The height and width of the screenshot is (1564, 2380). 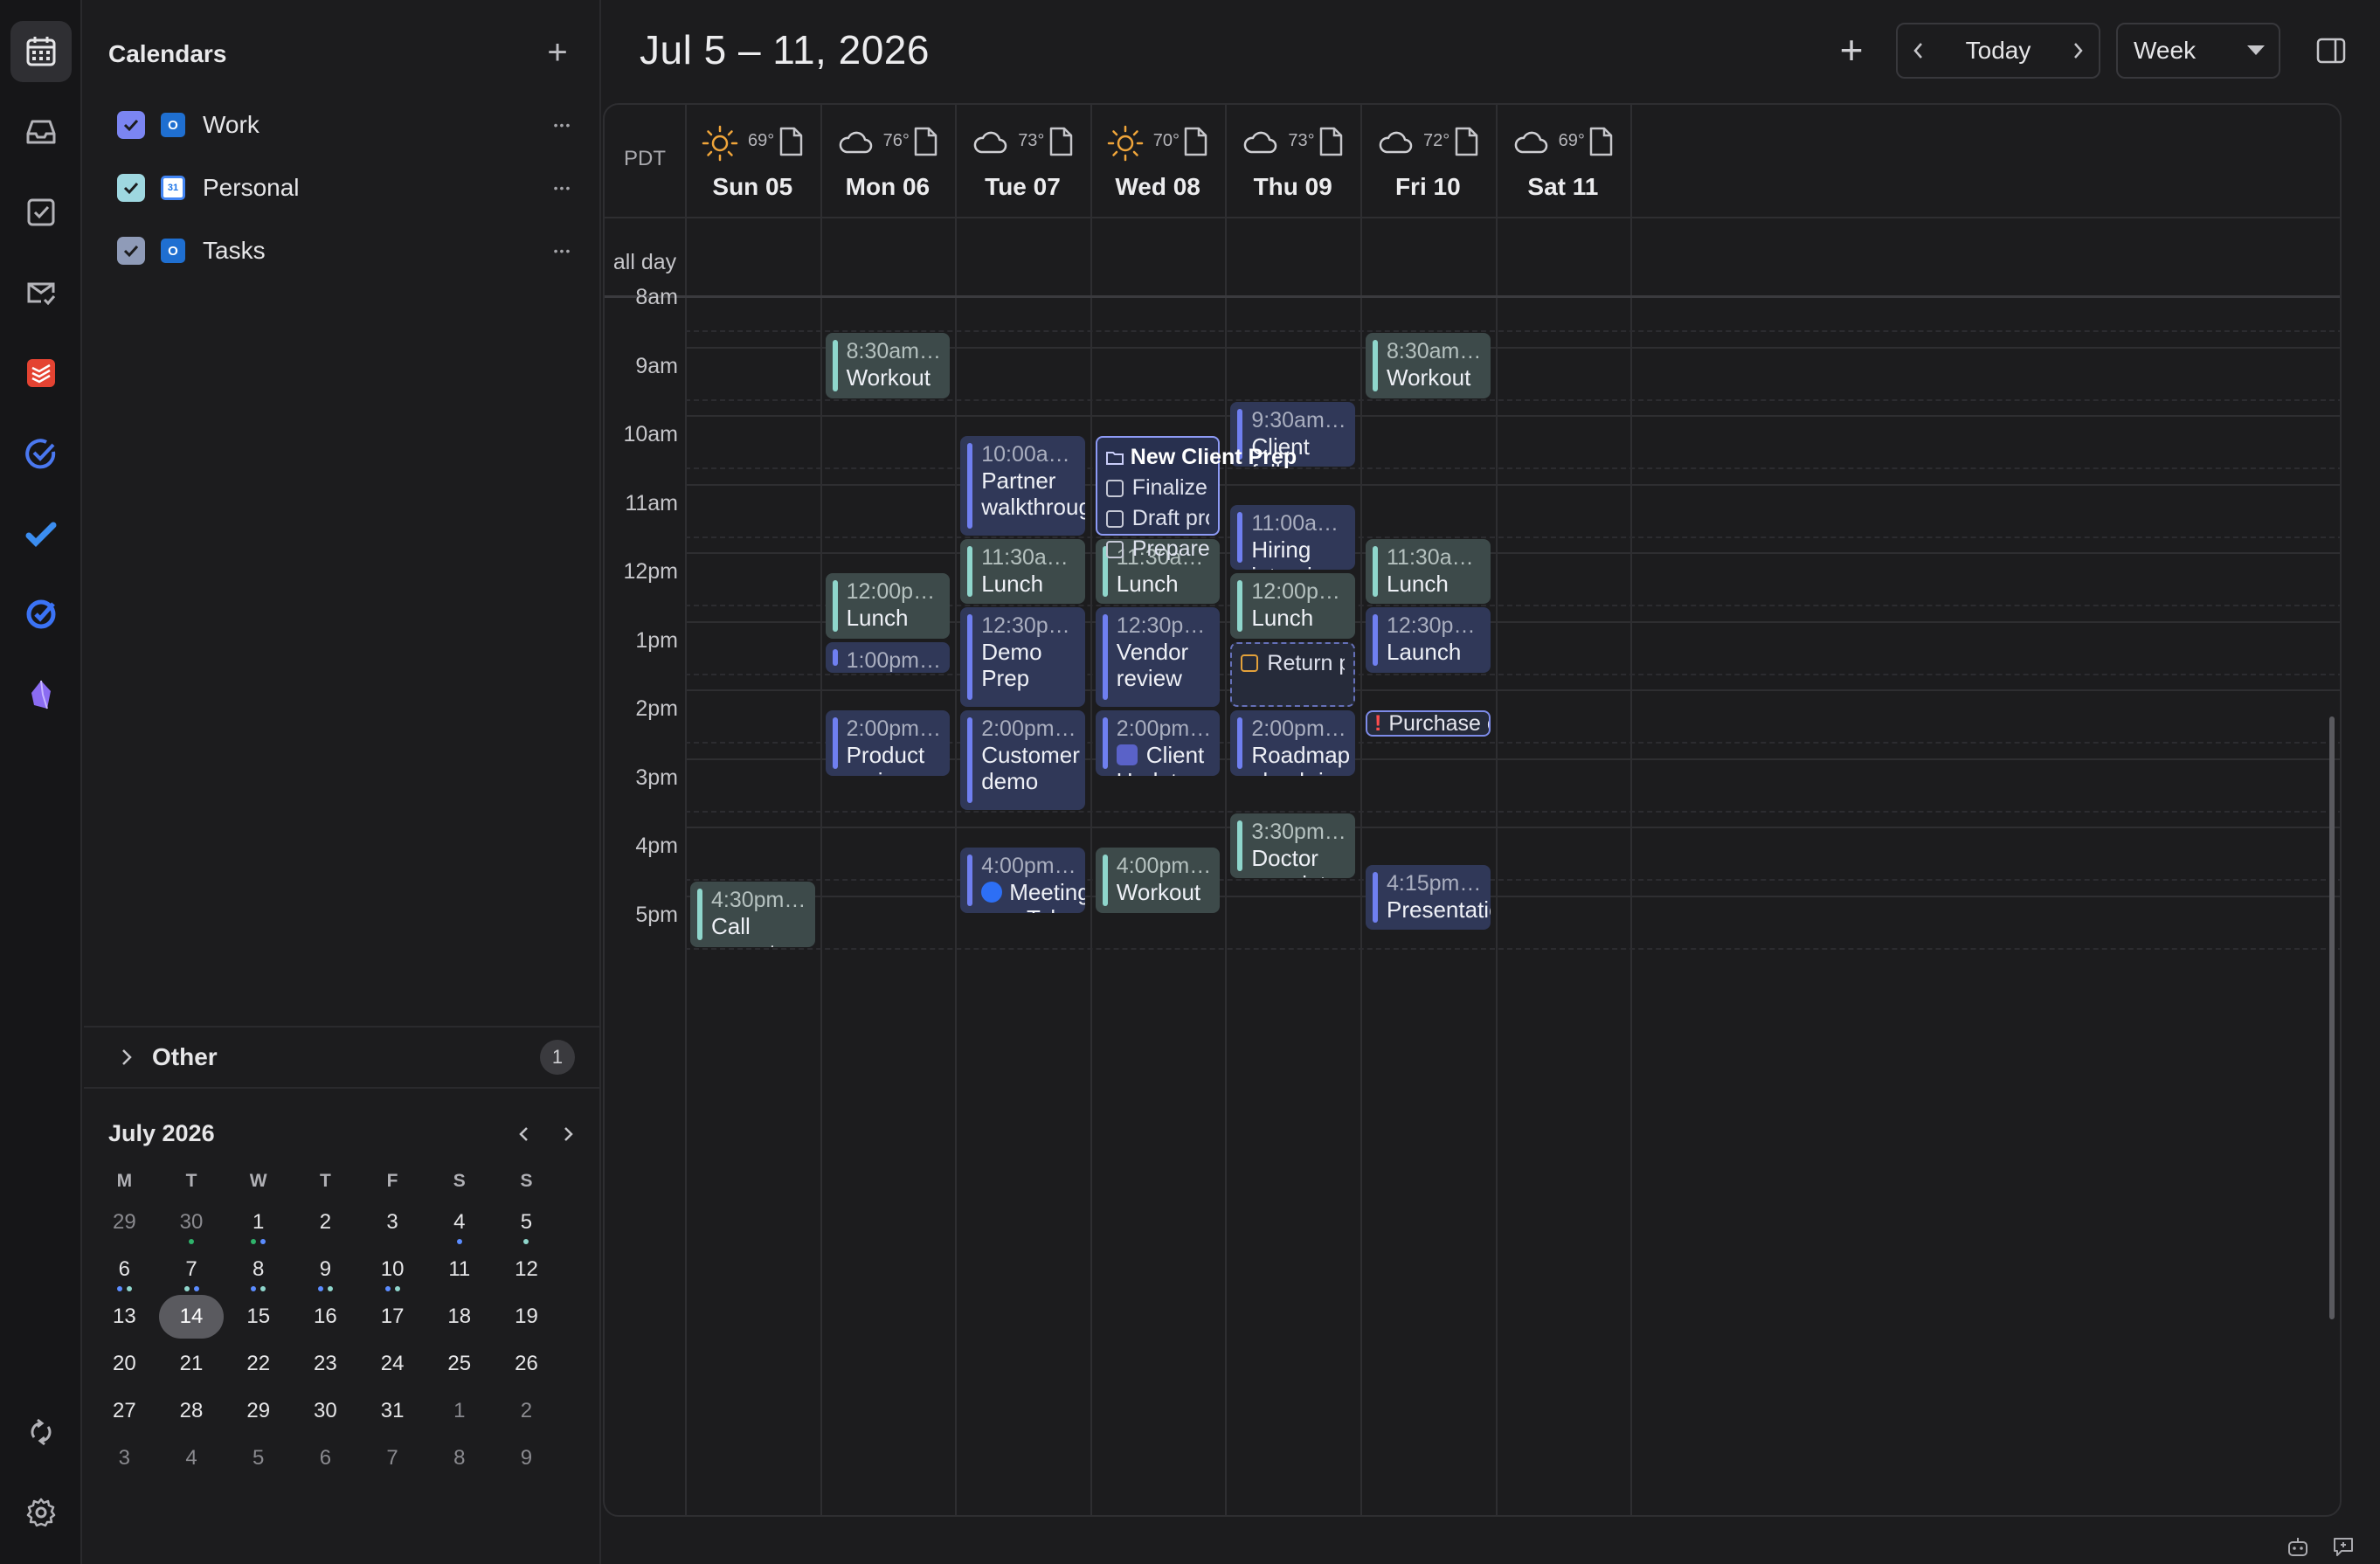 What do you see at coordinates (191, 1316) in the screenshot?
I see `mini-day-today: 14` at bounding box center [191, 1316].